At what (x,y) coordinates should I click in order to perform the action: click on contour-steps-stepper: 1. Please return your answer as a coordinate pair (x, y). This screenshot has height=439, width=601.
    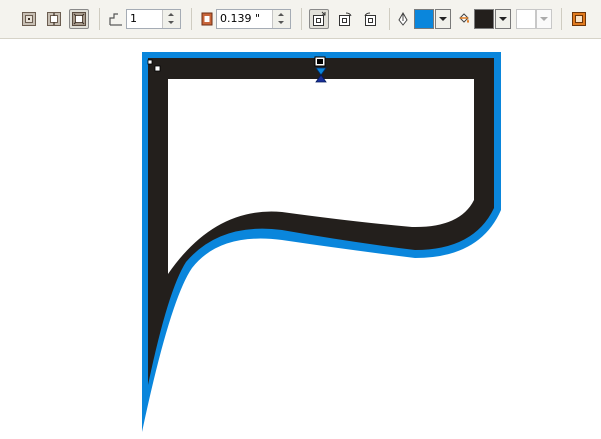
    Looking at the image, I should click on (153, 19).